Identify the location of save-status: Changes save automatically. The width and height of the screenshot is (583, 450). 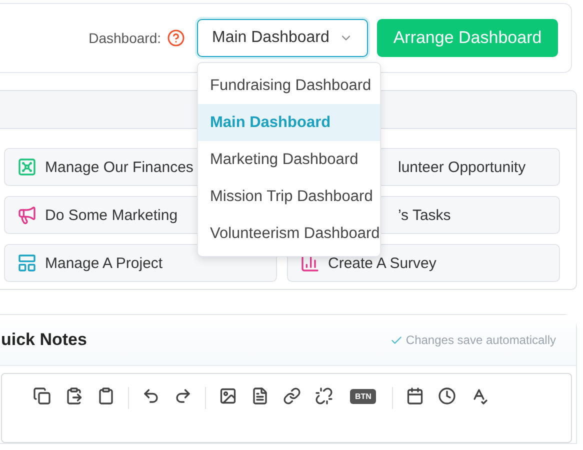
(481, 340).